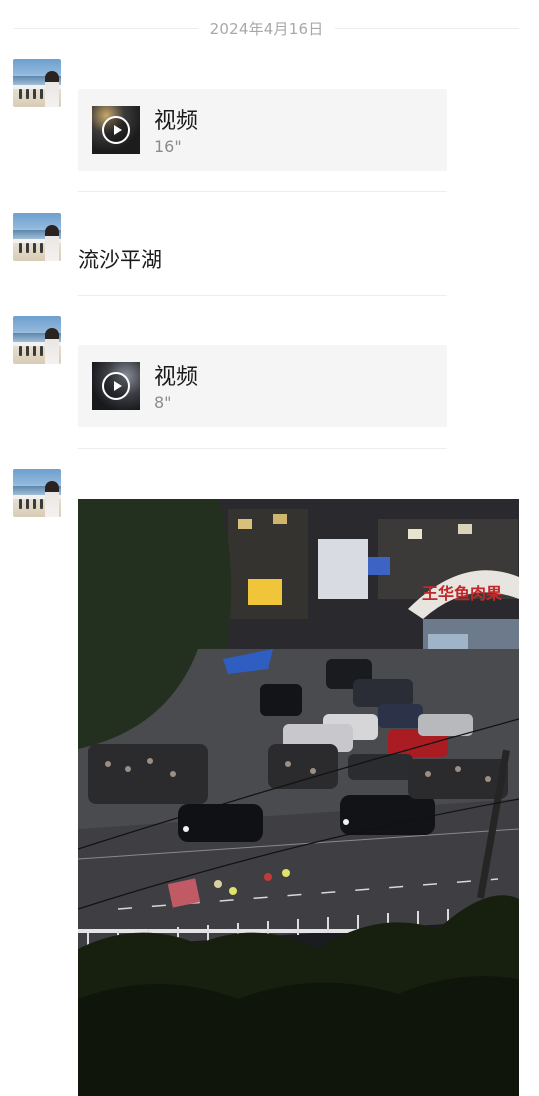 Image resolution: width=539 pixels, height=1096 pixels. Describe the element at coordinates (262, 386) in the screenshot. I see `video-message-card: 视频 8"` at that location.